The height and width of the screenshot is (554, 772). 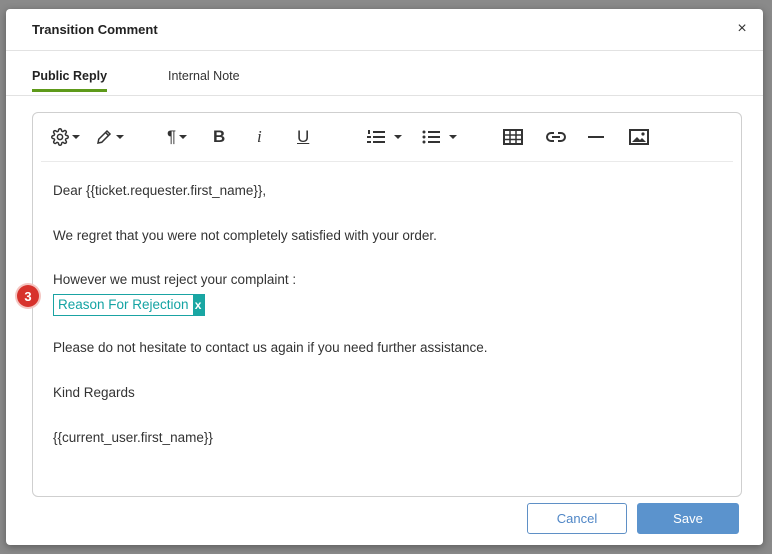 What do you see at coordinates (28, 296) in the screenshot?
I see `step-badge: 3` at bounding box center [28, 296].